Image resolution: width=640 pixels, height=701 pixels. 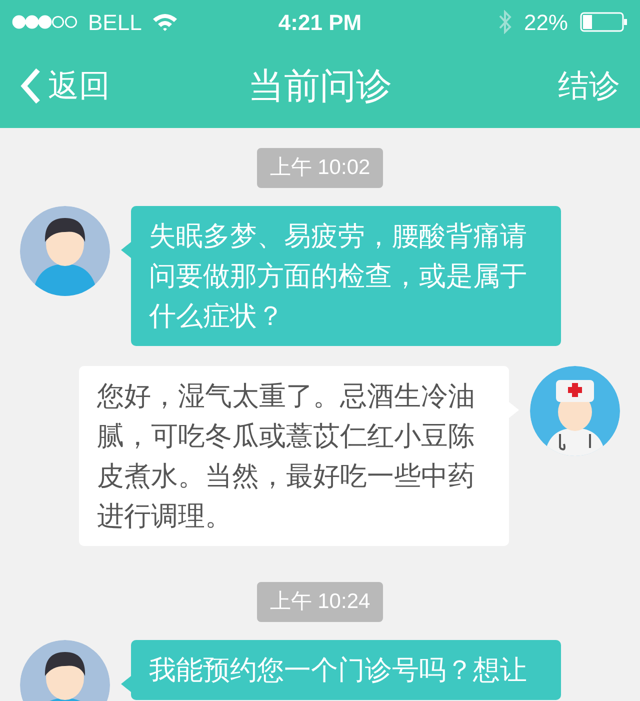 What do you see at coordinates (65, 86) in the screenshot?
I see `back-button: 返回` at bounding box center [65, 86].